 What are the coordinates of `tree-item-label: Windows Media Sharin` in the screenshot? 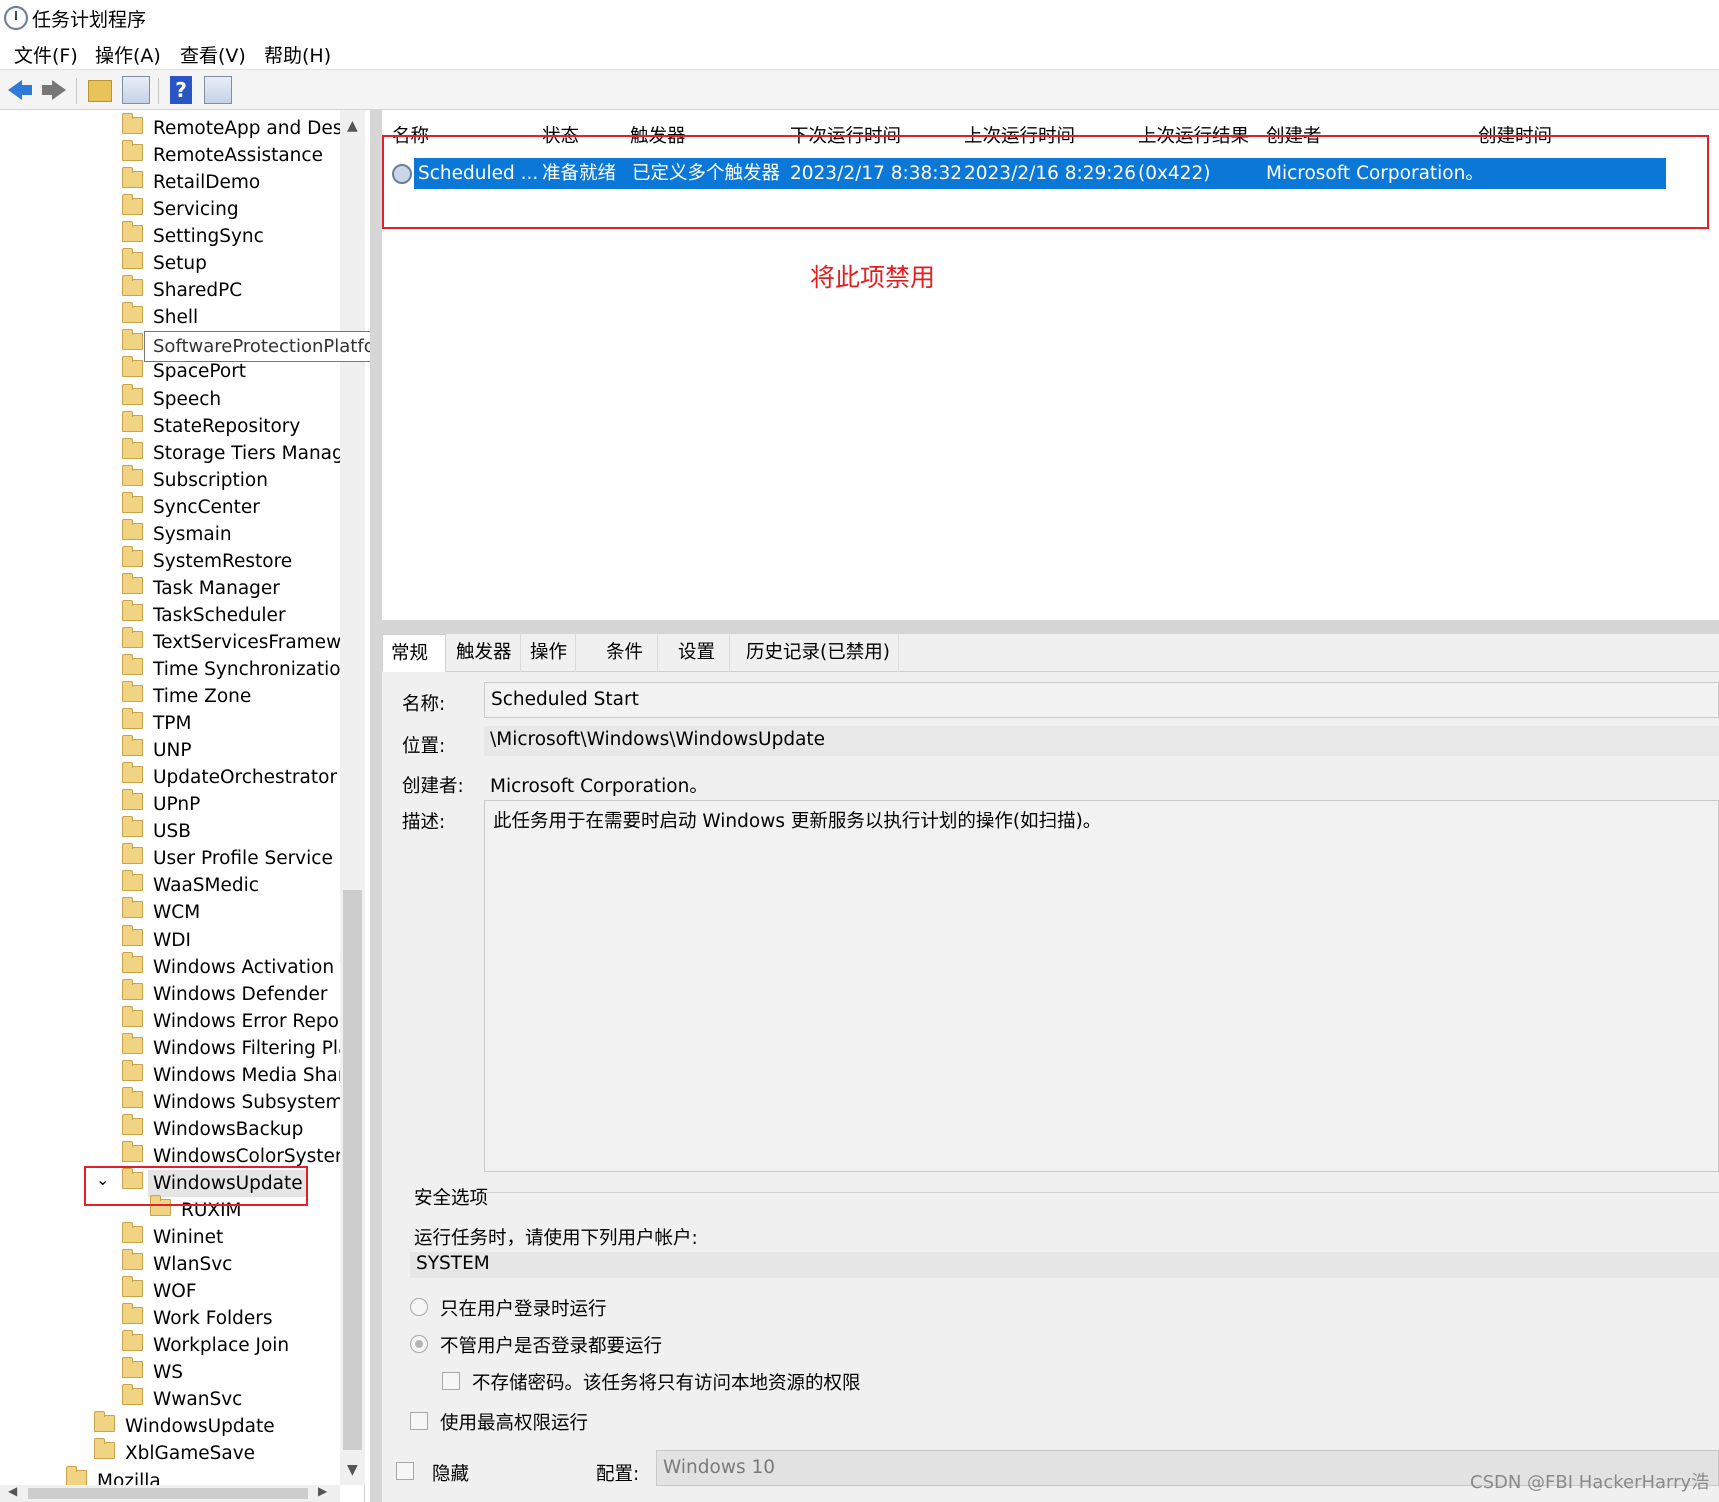 It's located at (258, 1075).